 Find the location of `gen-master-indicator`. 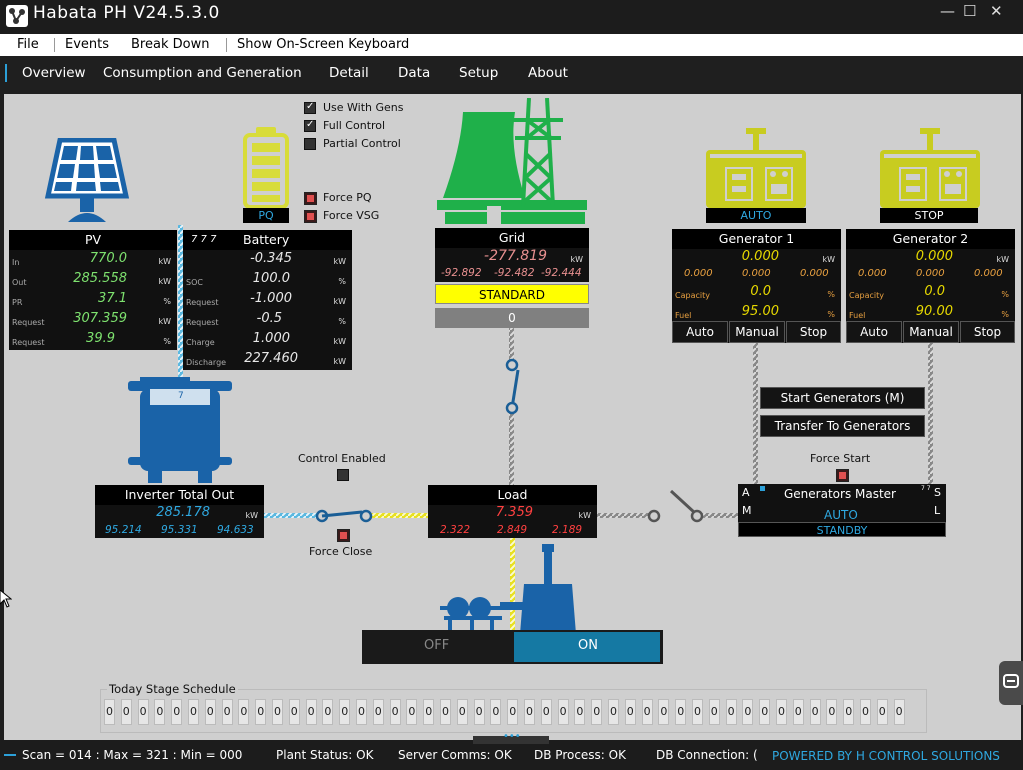

gen-master-indicator is located at coordinates (762, 488).